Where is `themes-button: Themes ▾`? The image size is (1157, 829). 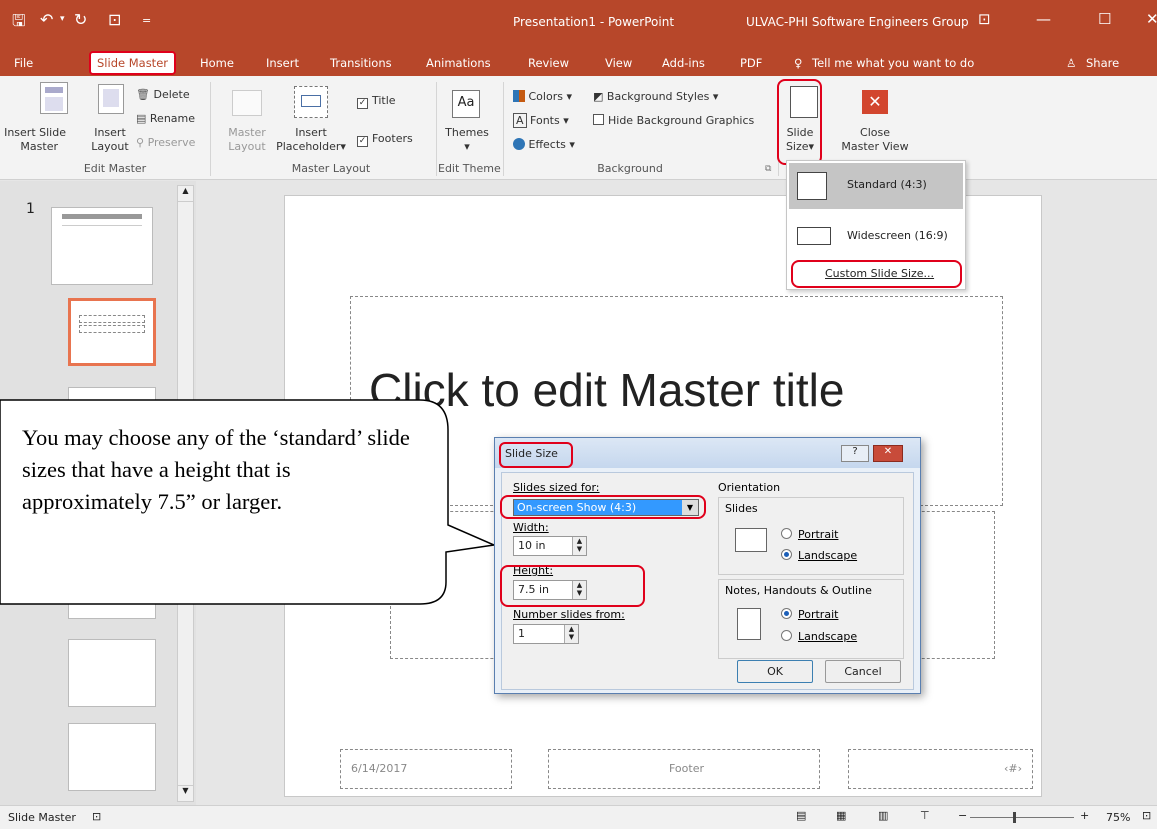
themes-button: Themes ▾ is located at coordinates (467, 140).